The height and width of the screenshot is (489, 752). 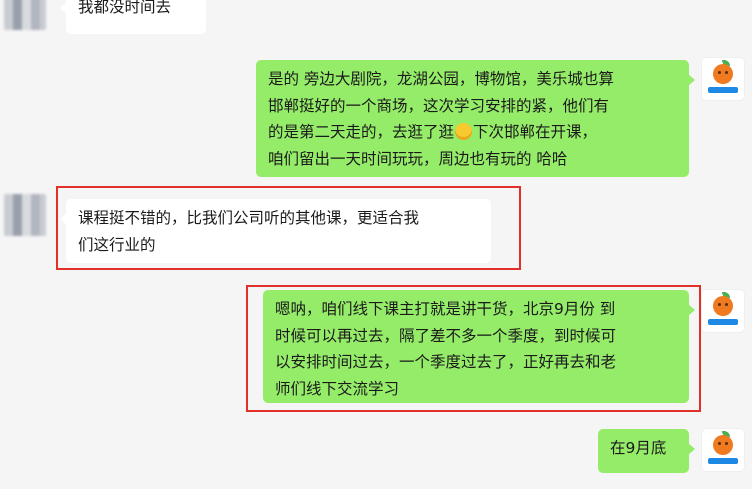 I want to click on grinning-emoji-icon, so click(x=464, y=131).